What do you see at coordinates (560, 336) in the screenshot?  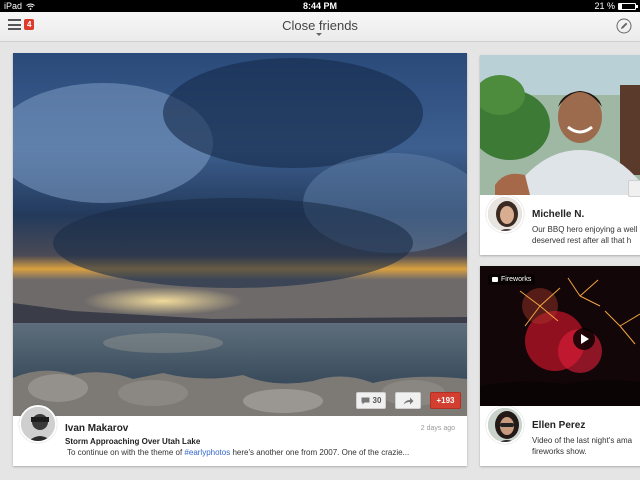 I see `video-thumbnail-fireworks` at bounding box center [560, 336].